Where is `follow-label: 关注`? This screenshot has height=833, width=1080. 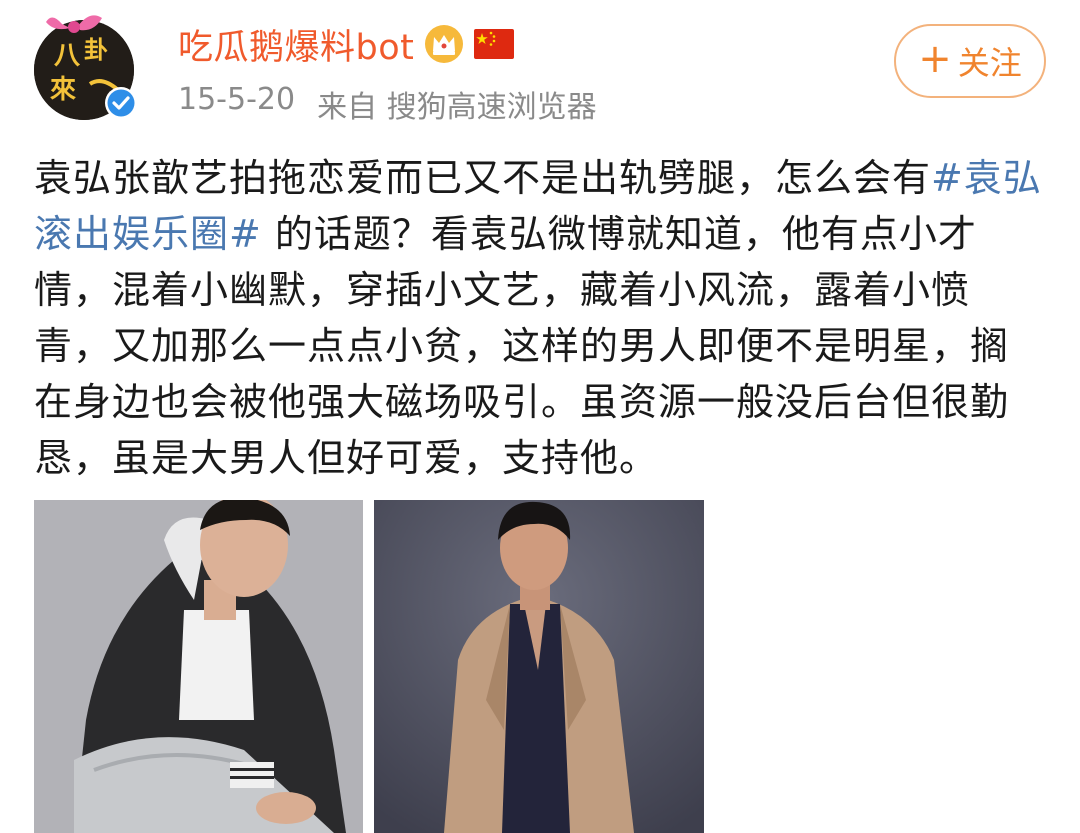
follow-label: 关注 is located at coordinates (989, 63).